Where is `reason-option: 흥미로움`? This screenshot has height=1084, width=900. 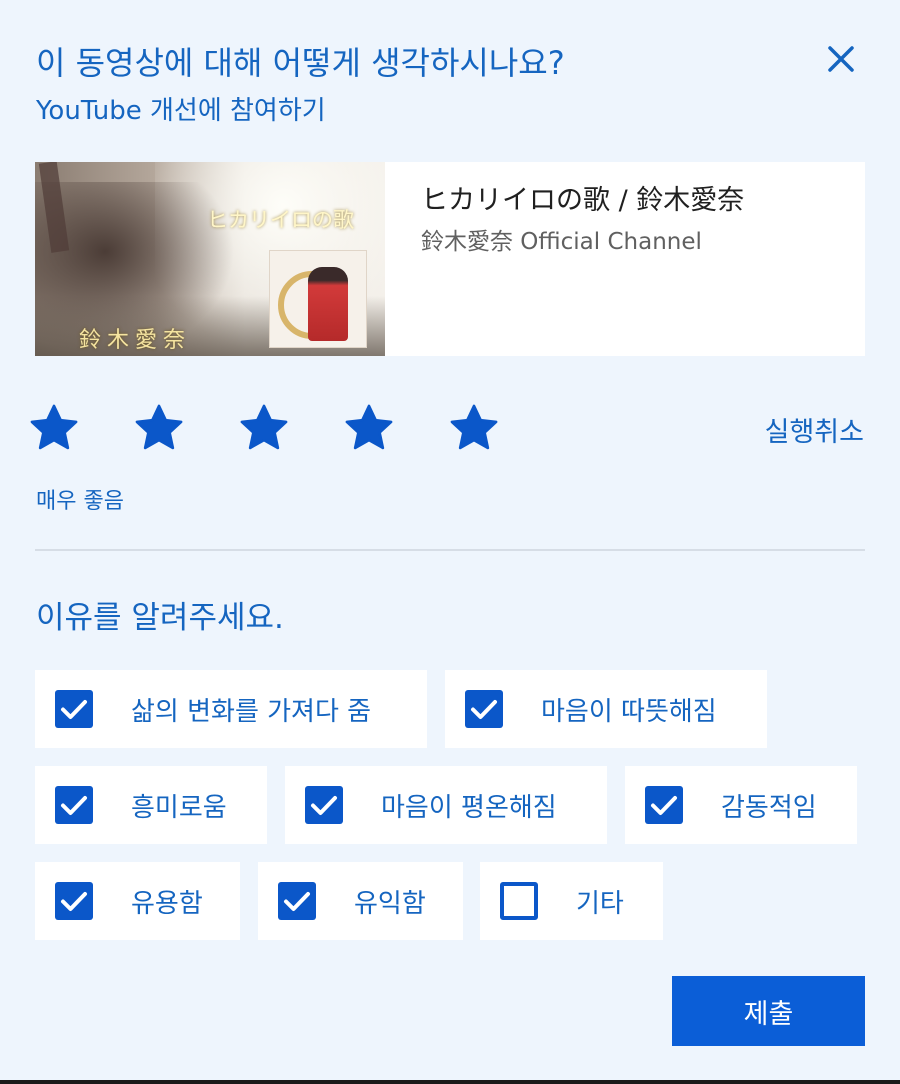
reason-option: 흥미로움 is located at coordinates (151, 805).